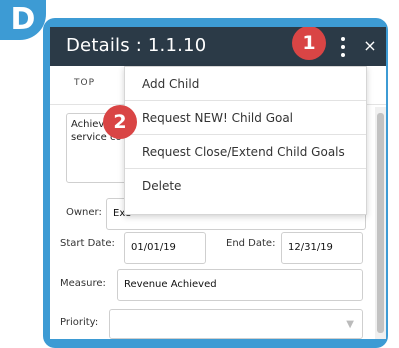  Describe the element at coordinates (218, 46) in the screenshot. I see `panel-header: Details : 1.1.10 1 ×` at that location.